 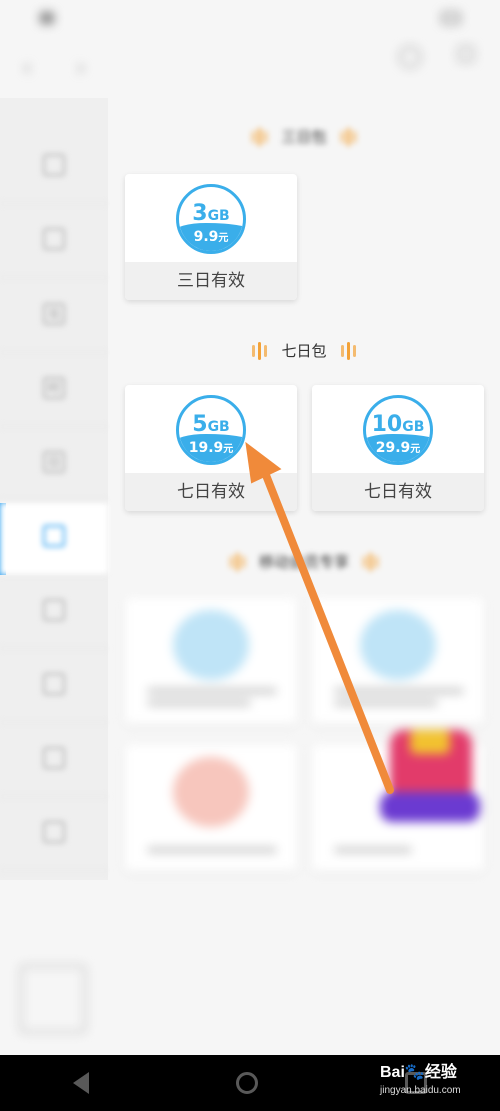 I want to click on watermark-brand: Bai🐾经验, so click(x=418, y=1072).